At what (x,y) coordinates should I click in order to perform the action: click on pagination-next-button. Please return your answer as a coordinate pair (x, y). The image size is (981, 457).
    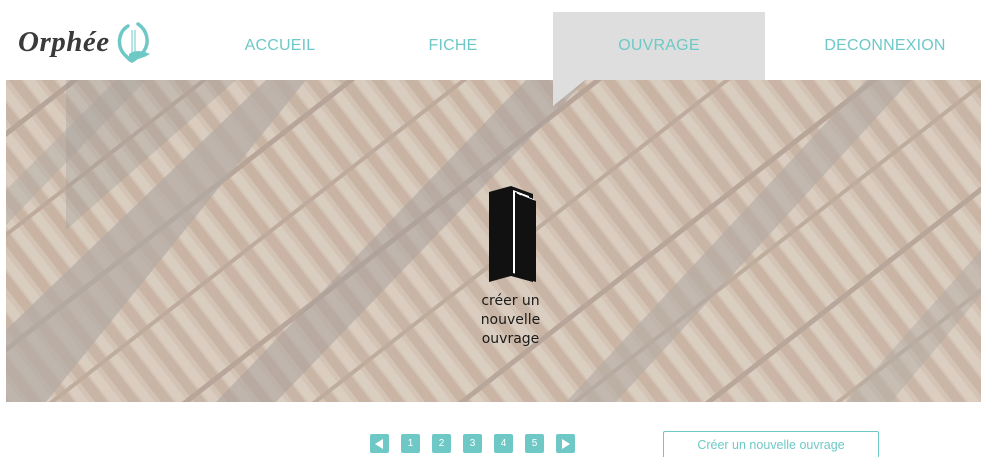
    Looking at the image, I should click on (565, 443).